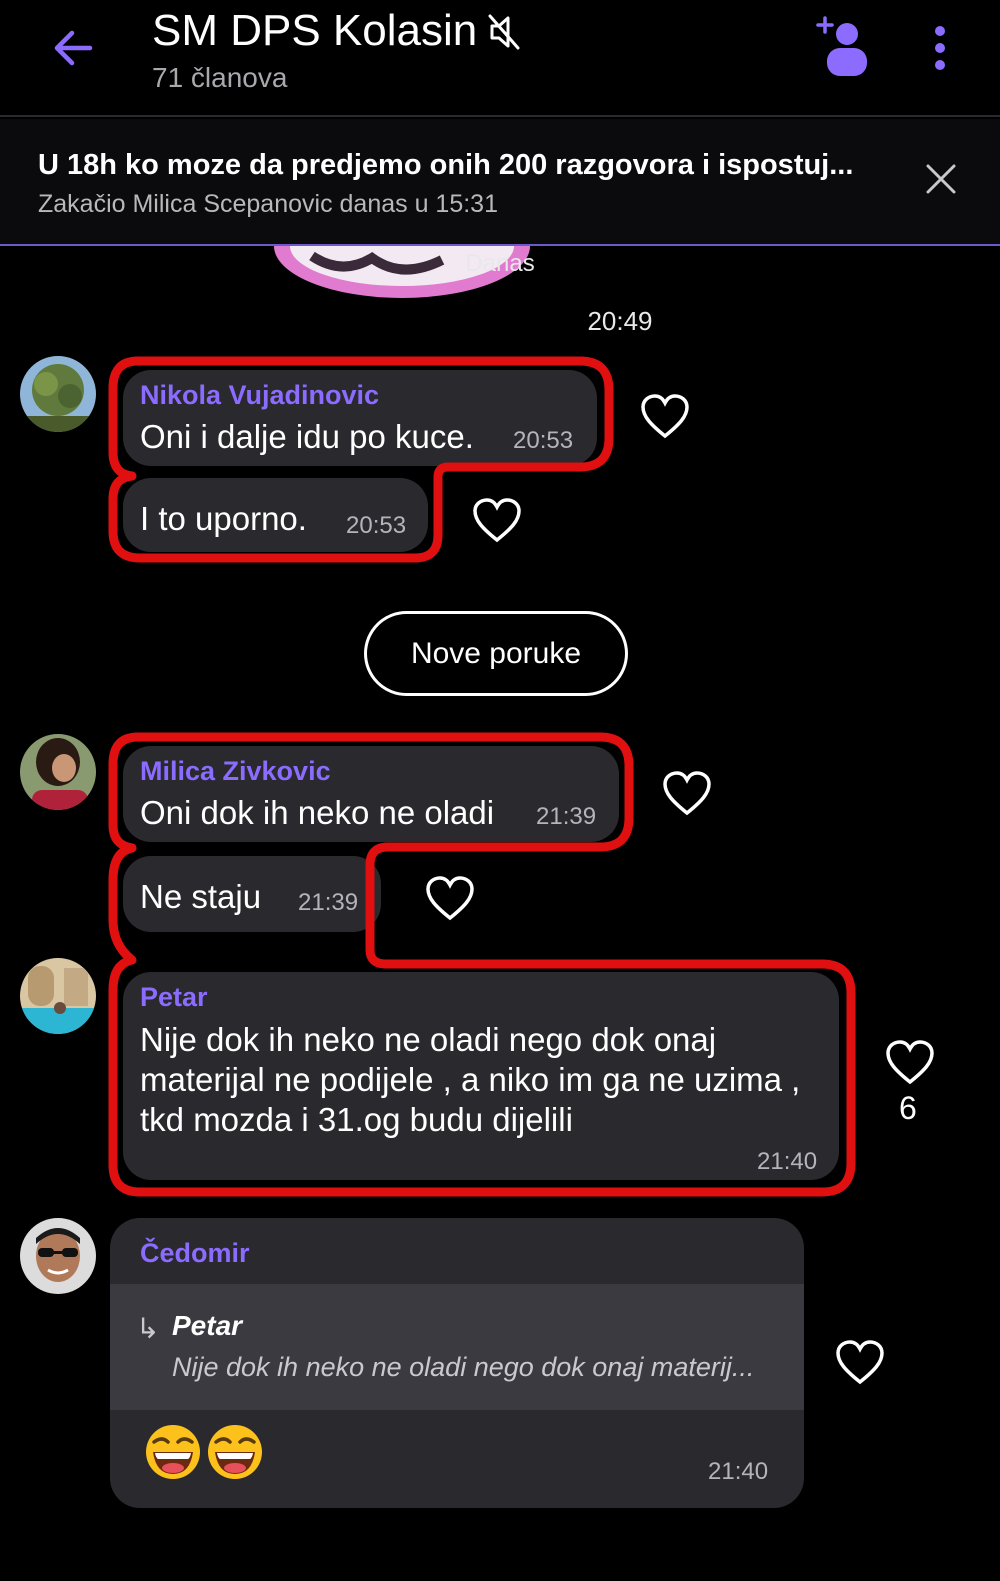  Describe the element at coordinates (73, 48) in the screenshot. I see `back-arrow-icon` at that location.